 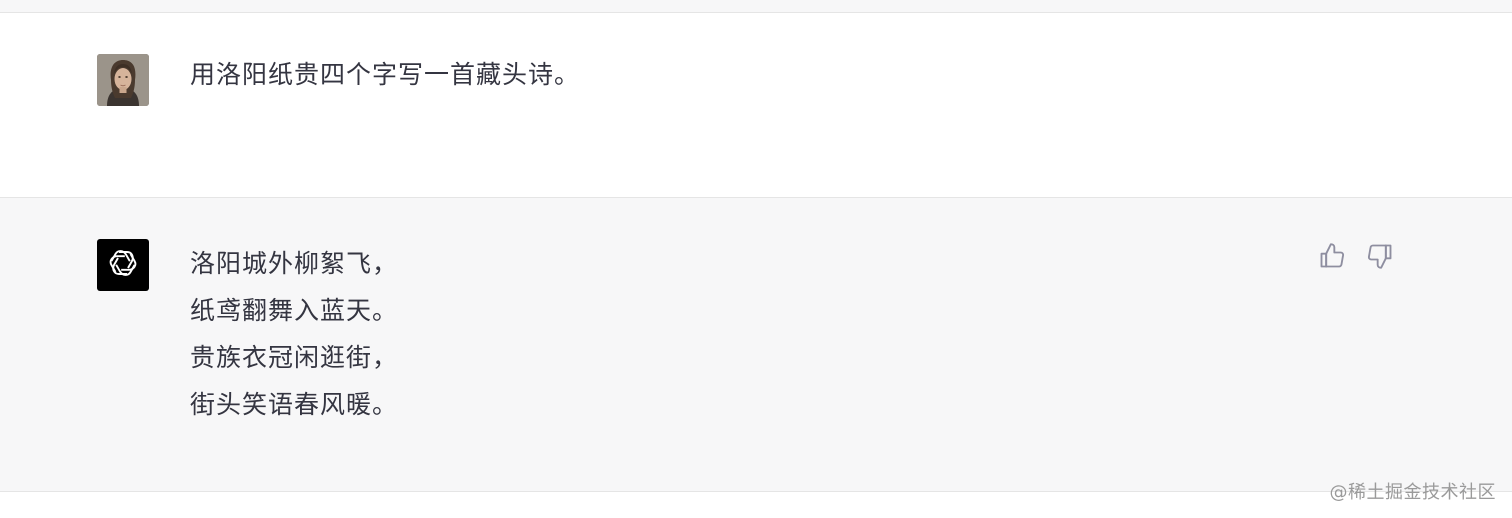 What do you see at coordinates (294, 310) in the screenshot?
I see `poem-line-2: 纸鸢翻舞入蓝天。` at bounding box center [294, 310].